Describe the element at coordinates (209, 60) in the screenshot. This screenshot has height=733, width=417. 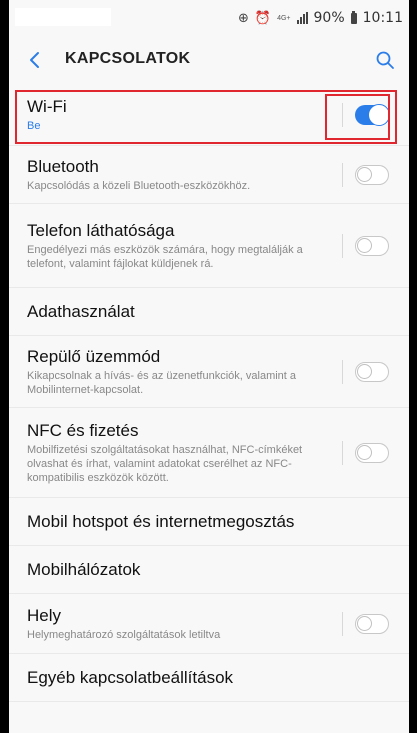
I see `app-bar: KAPCSOLATOK` at that location.